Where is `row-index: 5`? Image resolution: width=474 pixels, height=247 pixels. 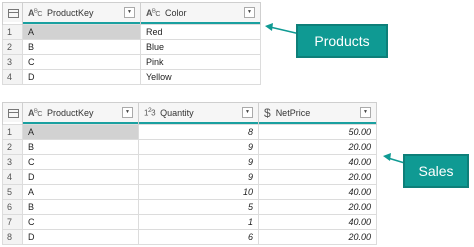 row-index: 5 is located at coordinates (12, 192).